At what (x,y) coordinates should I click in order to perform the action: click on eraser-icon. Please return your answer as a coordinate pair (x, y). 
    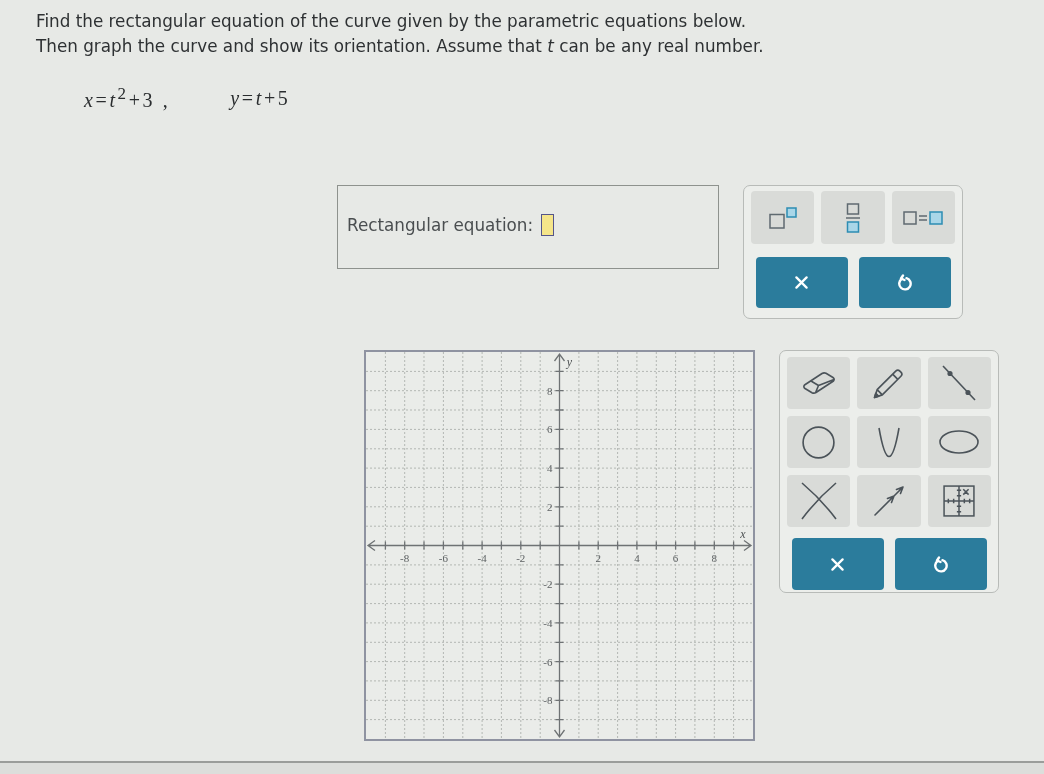
    Looking at the image, I should click on (818, 383).